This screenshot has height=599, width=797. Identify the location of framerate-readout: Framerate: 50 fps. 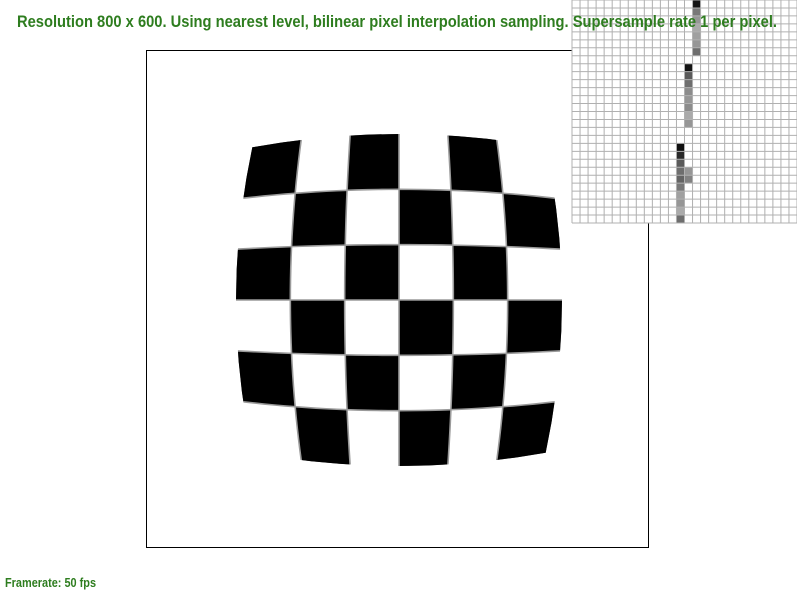
(51, 582).